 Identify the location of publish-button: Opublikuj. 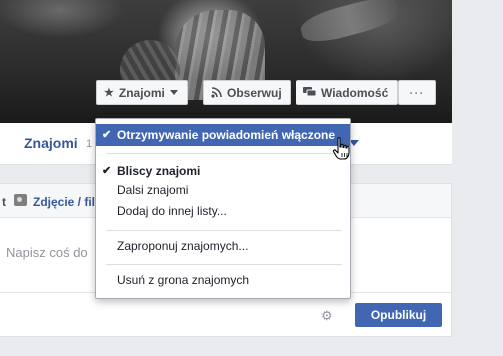
(398, 315).